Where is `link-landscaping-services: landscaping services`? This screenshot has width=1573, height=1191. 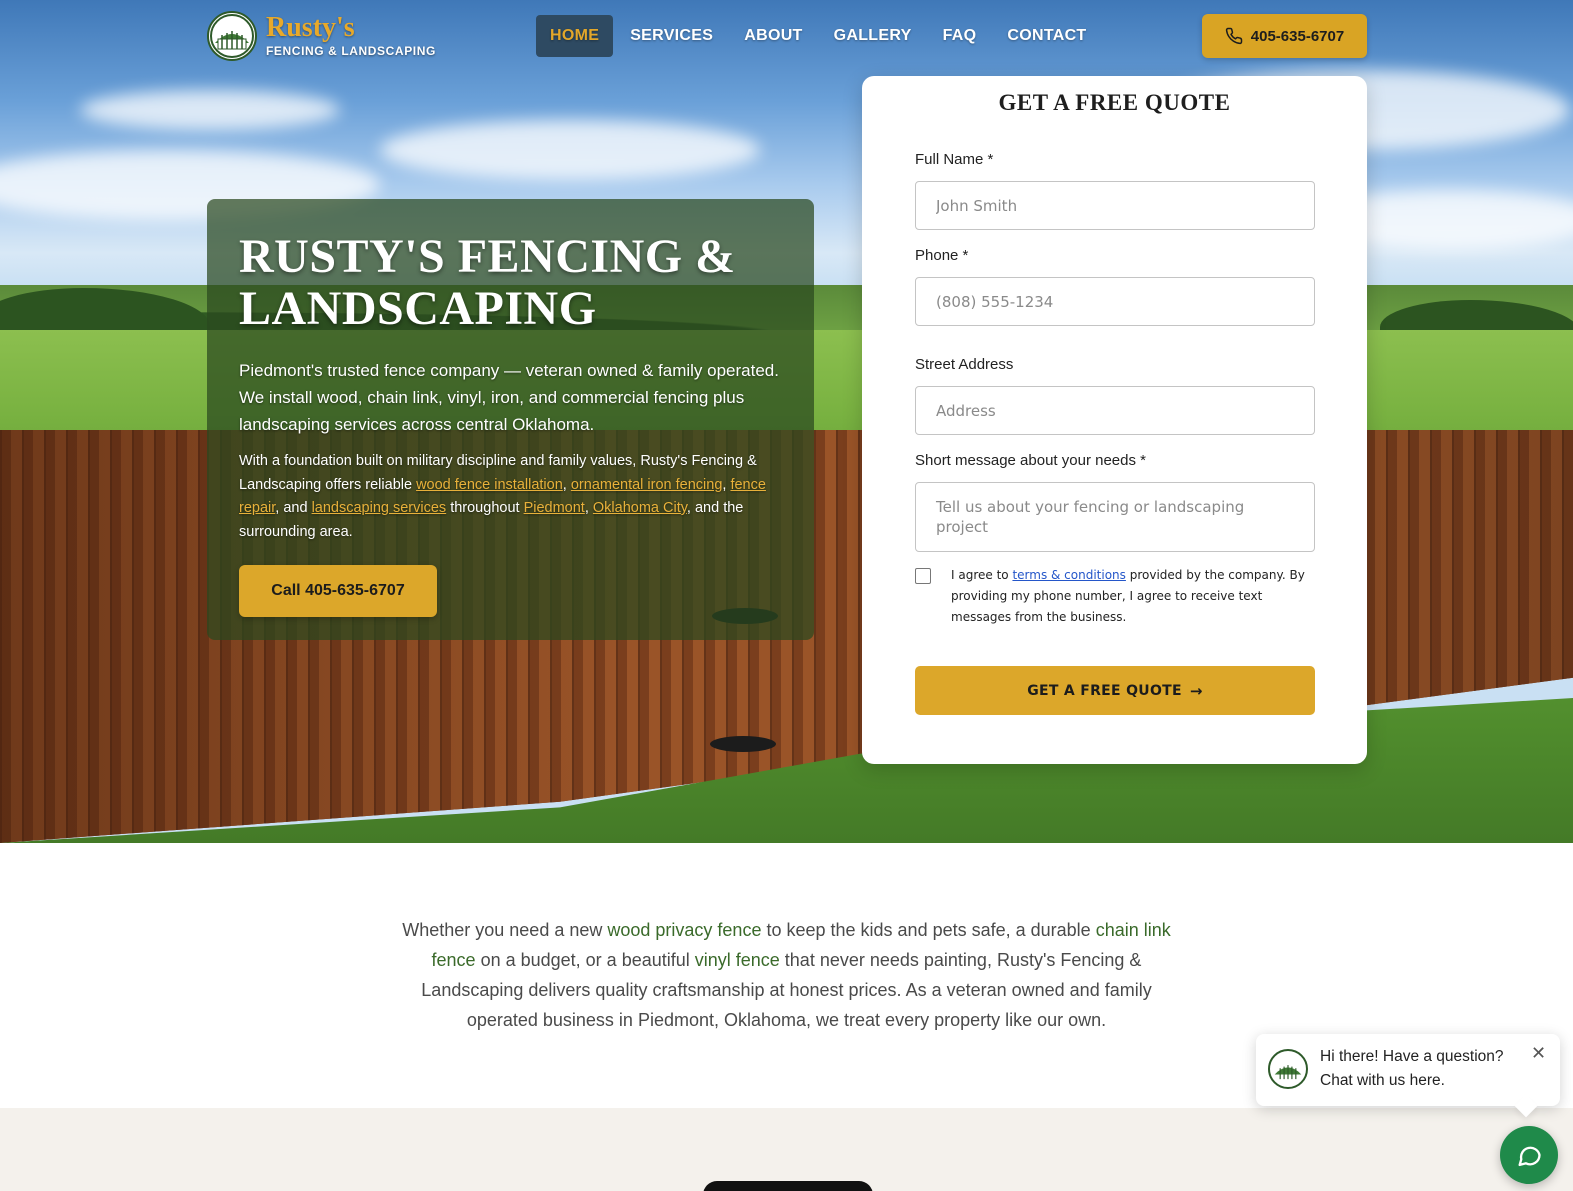
link-landscaping-services: landscaping services is located at coordinates (379, 508).